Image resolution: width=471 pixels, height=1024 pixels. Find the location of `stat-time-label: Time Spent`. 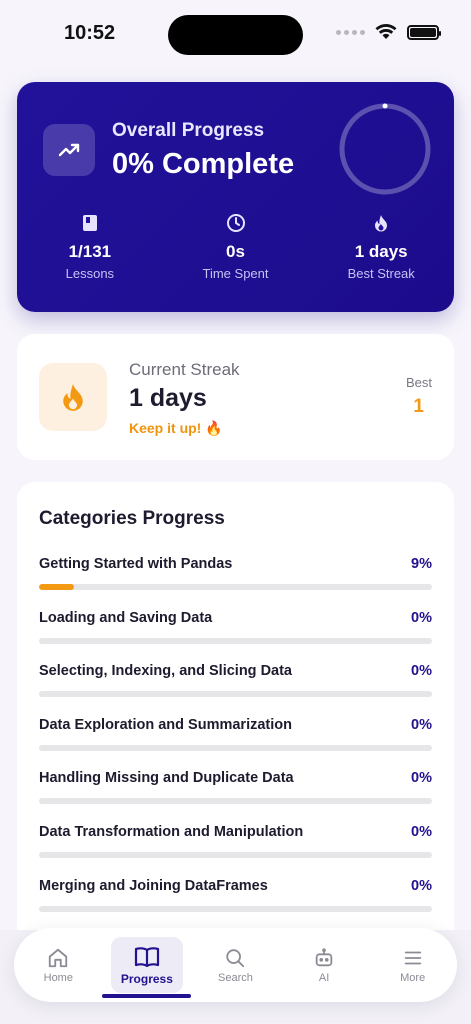

stat-time-label: Time Spent is located at coordinates (235, 273).